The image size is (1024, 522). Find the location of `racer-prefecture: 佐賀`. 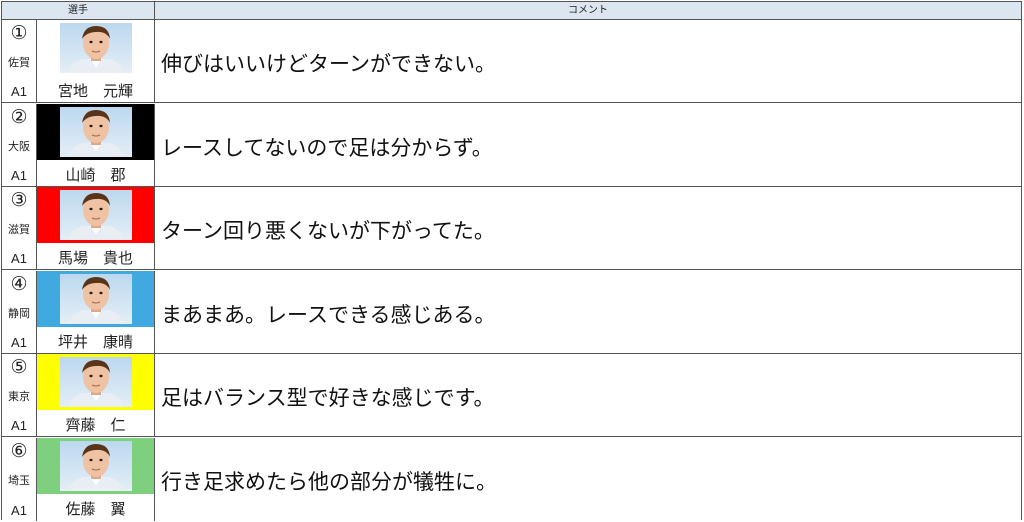

racer-prefecture: 佐賀 is located at coordinates (19, 62).